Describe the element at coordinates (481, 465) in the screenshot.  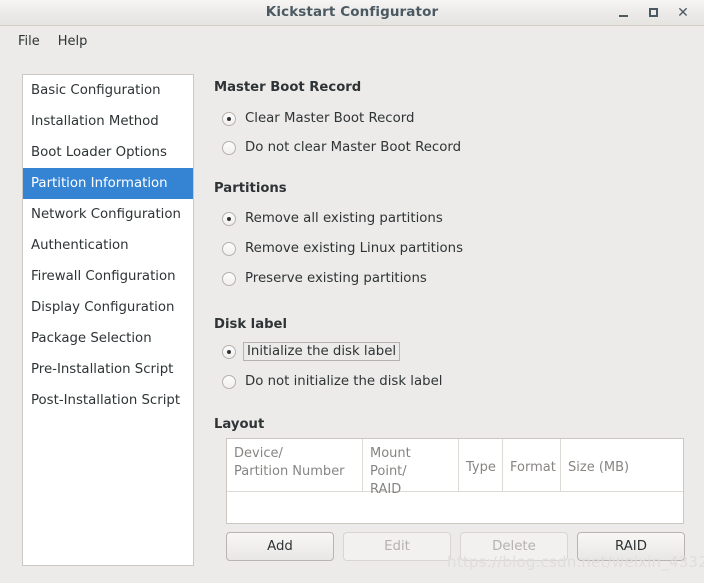
I see `column-header-type: Type` at that location.